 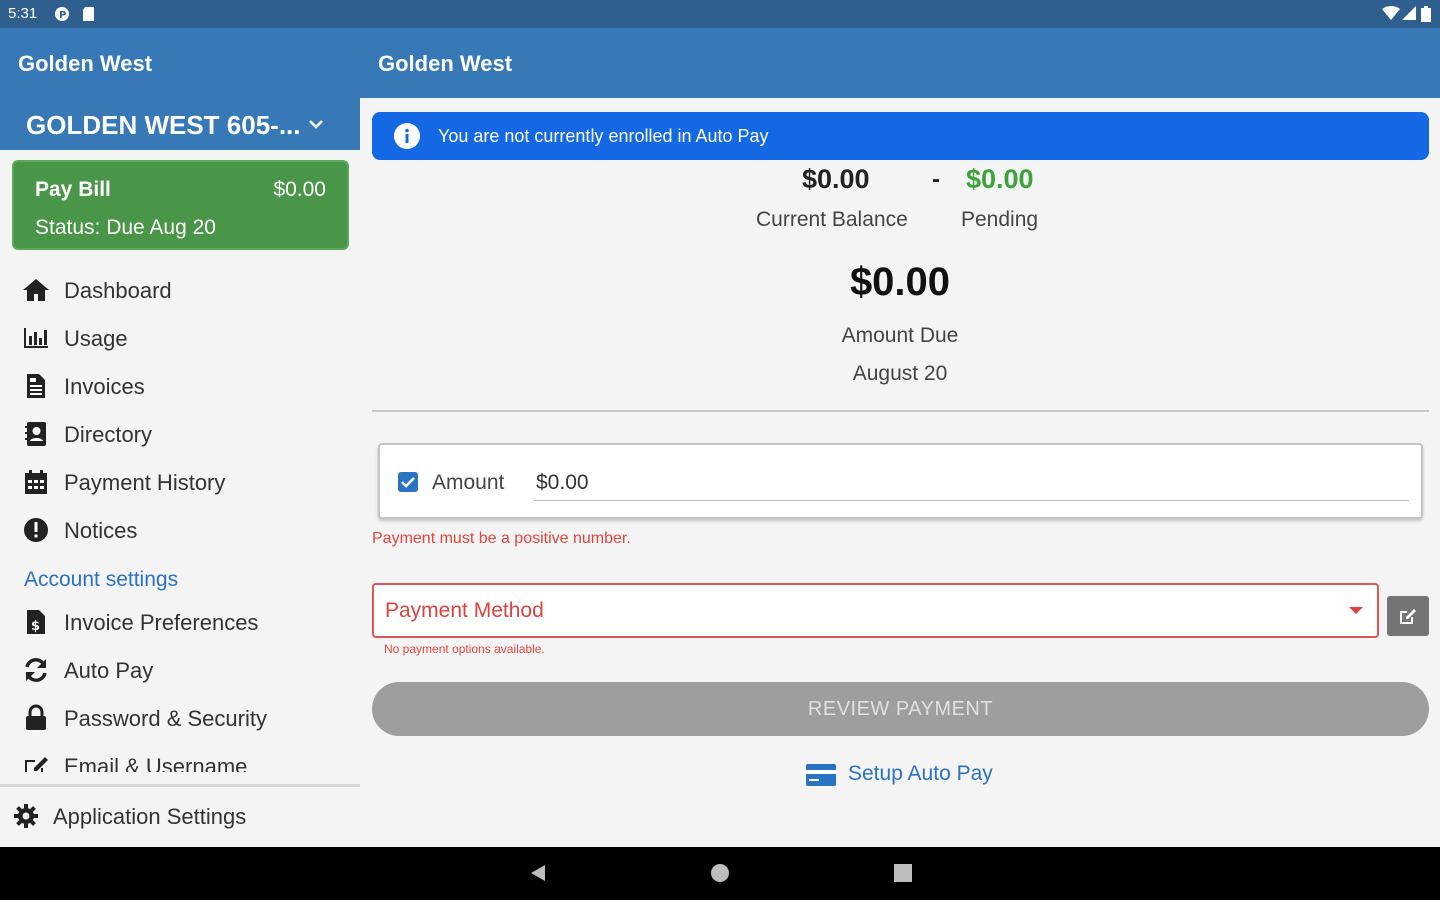 I want to click on sidebar-item-notices: Notices, so click(x=180, y=530).